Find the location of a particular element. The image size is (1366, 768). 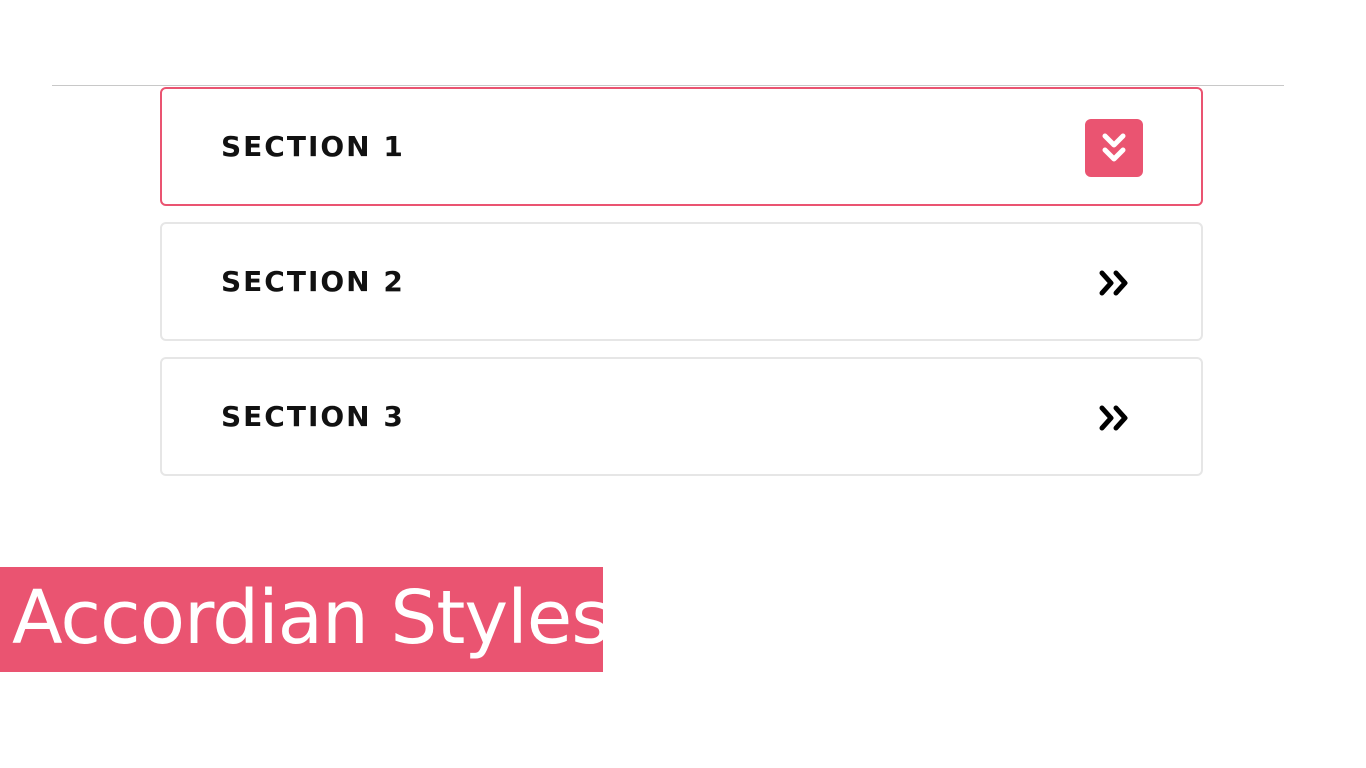

accordion-item-title: SECTION 3 is located at coordinates (313, 416).